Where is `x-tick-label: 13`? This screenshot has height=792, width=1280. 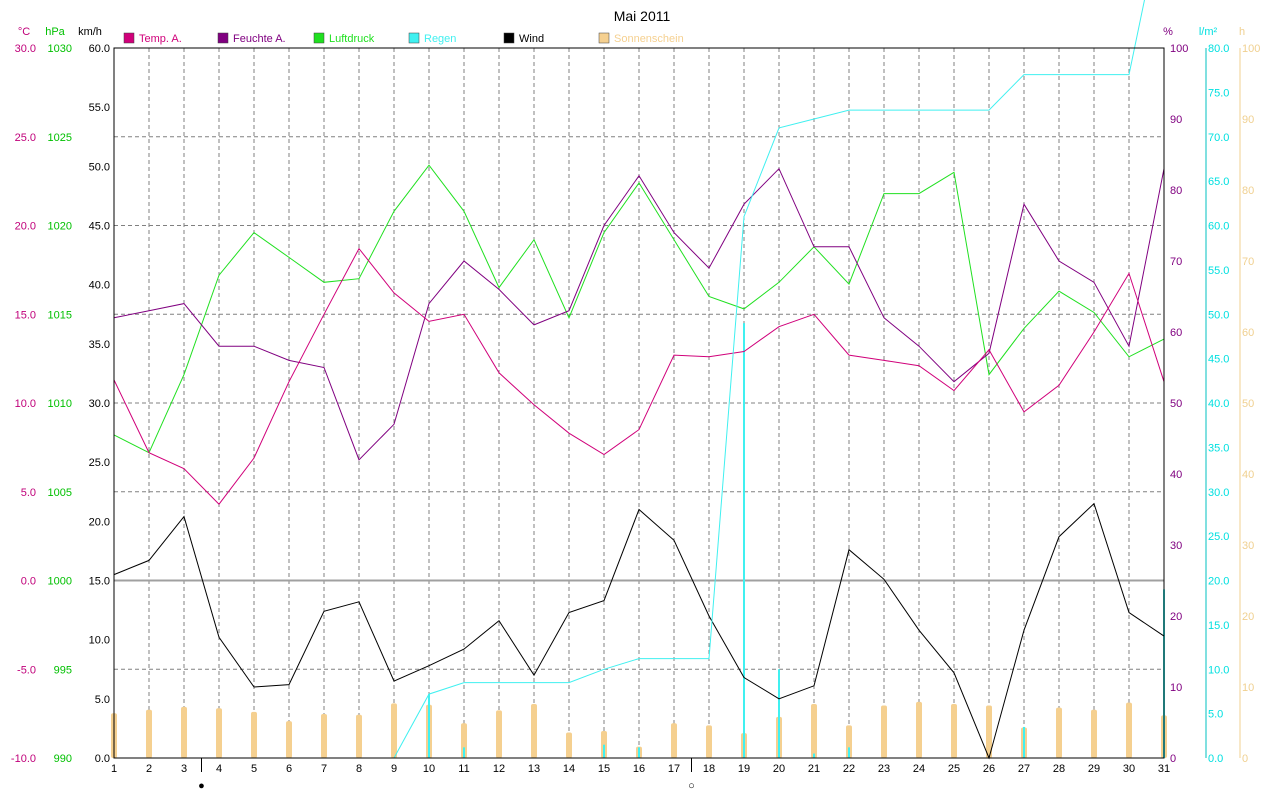
x-tick-label: 13 is located at coordinates (534, 769).